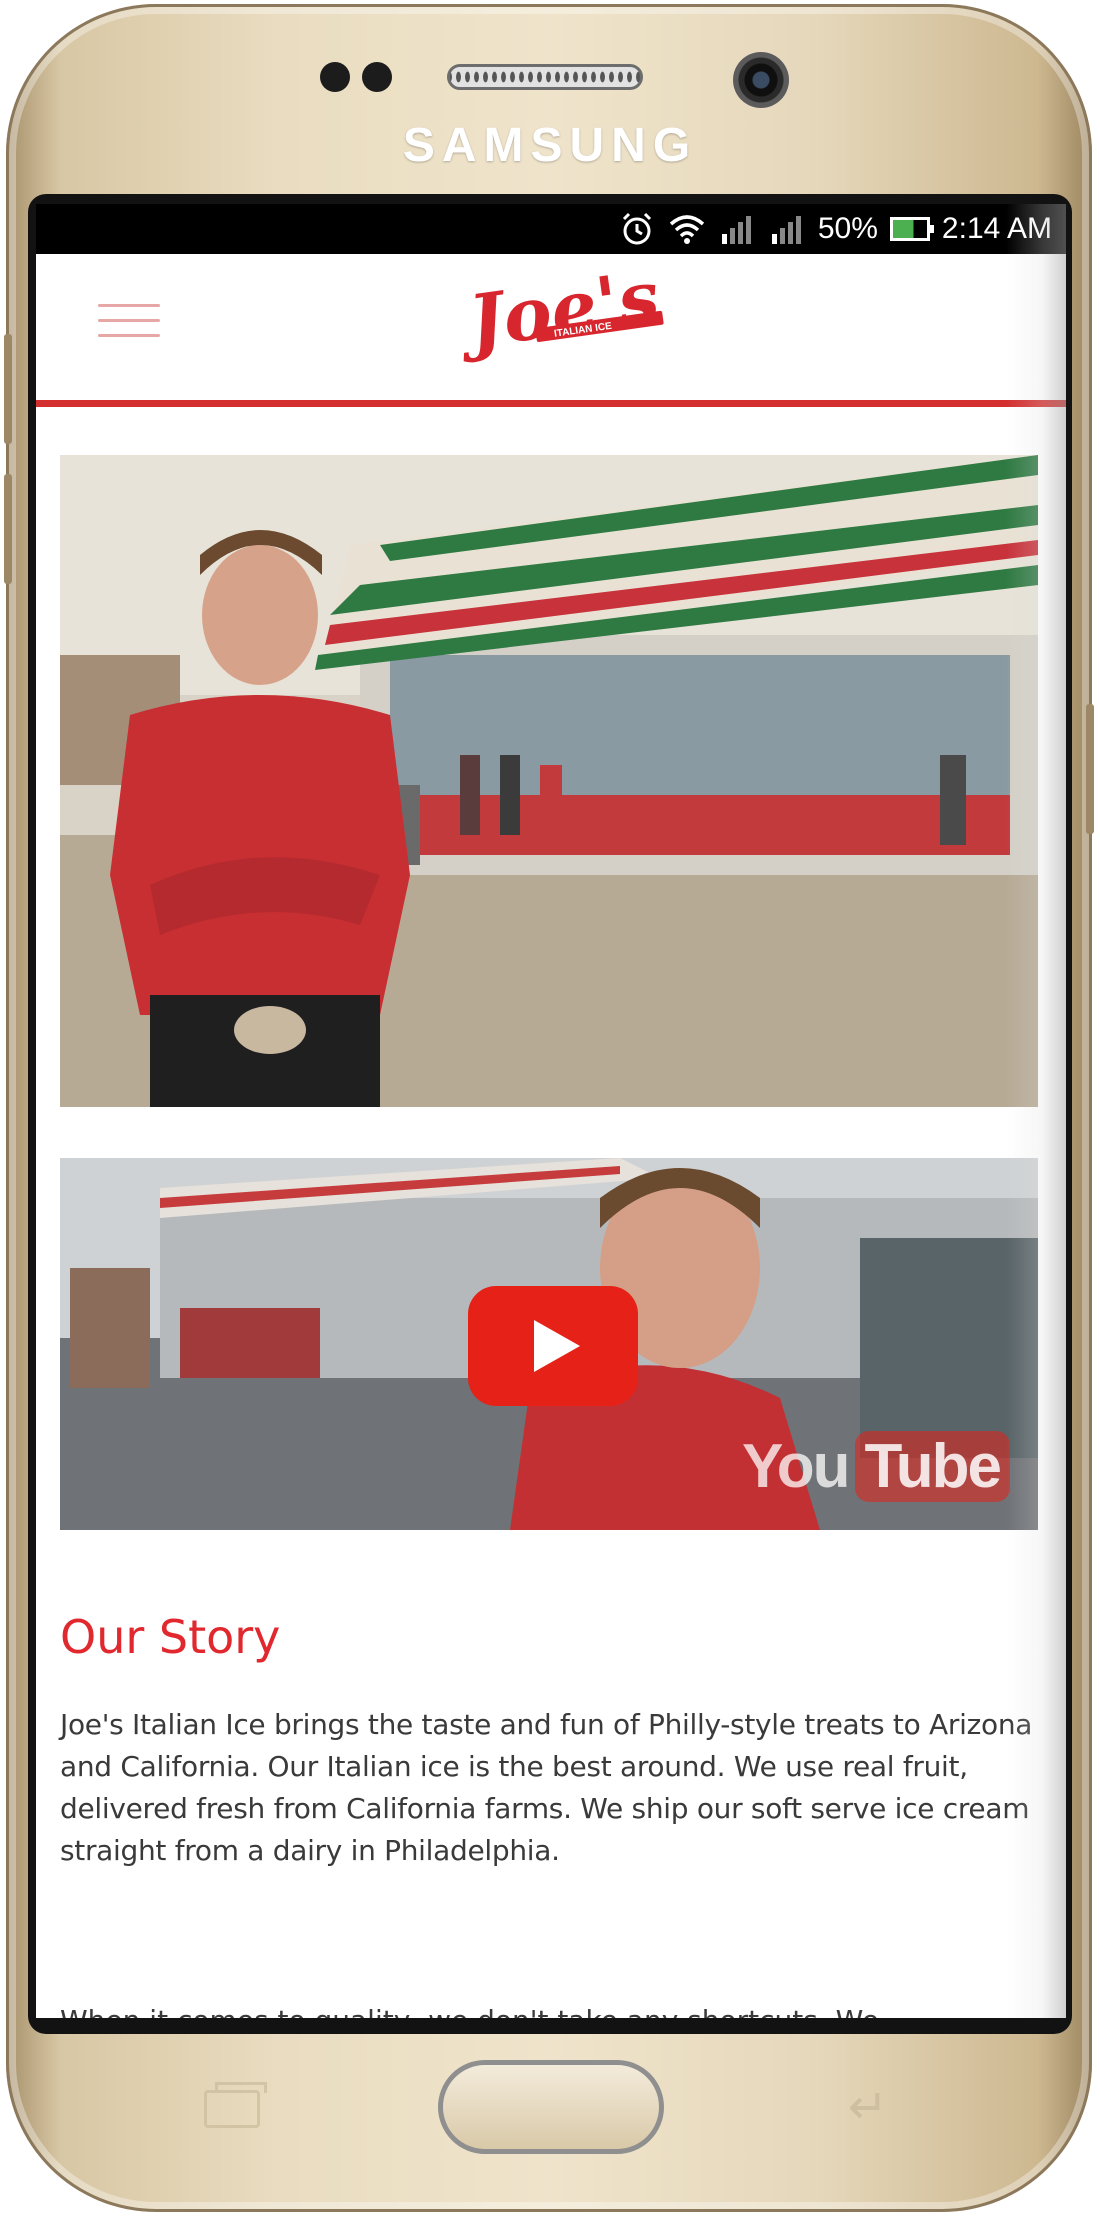  I want to click on joes-logo: Joe's ITALIAN ICE, so click(566, 318).